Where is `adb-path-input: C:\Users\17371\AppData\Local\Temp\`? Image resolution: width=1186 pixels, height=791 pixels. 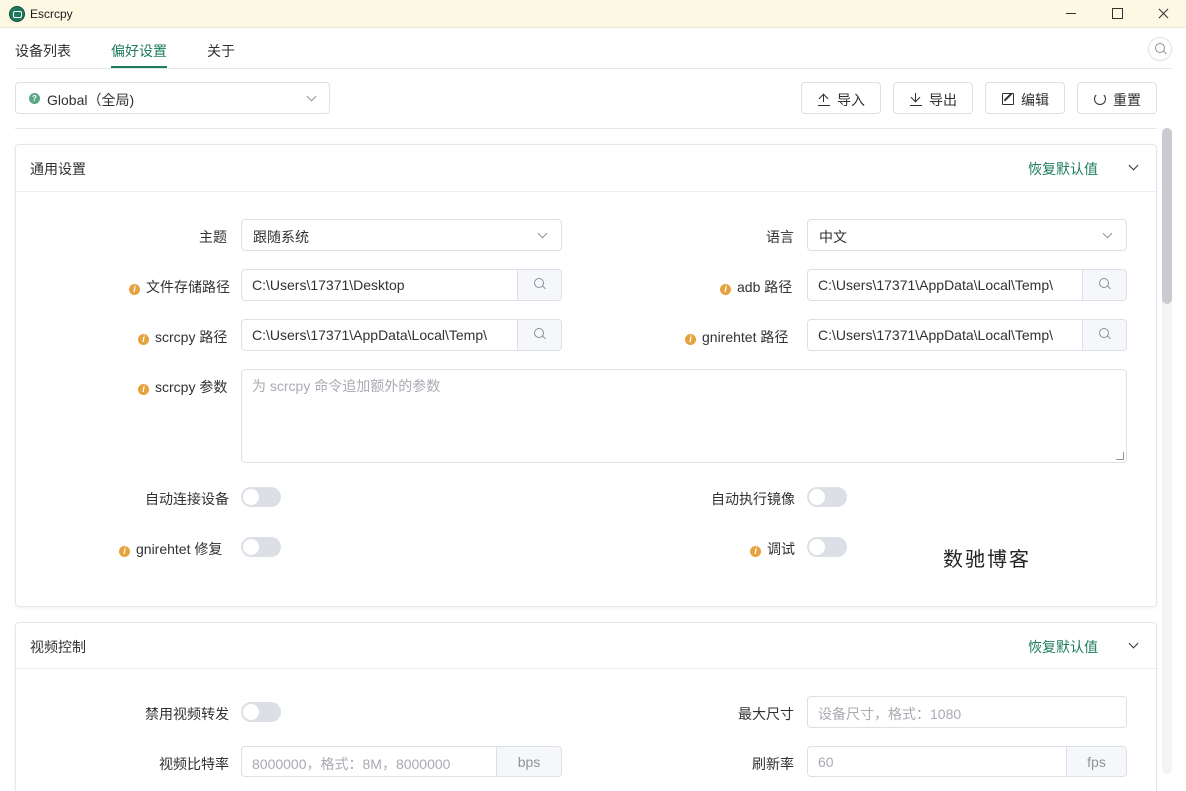 adb-path-input: C:\Users\17371\AppData\Local\Temp\ is located at coordinates (967, 285).